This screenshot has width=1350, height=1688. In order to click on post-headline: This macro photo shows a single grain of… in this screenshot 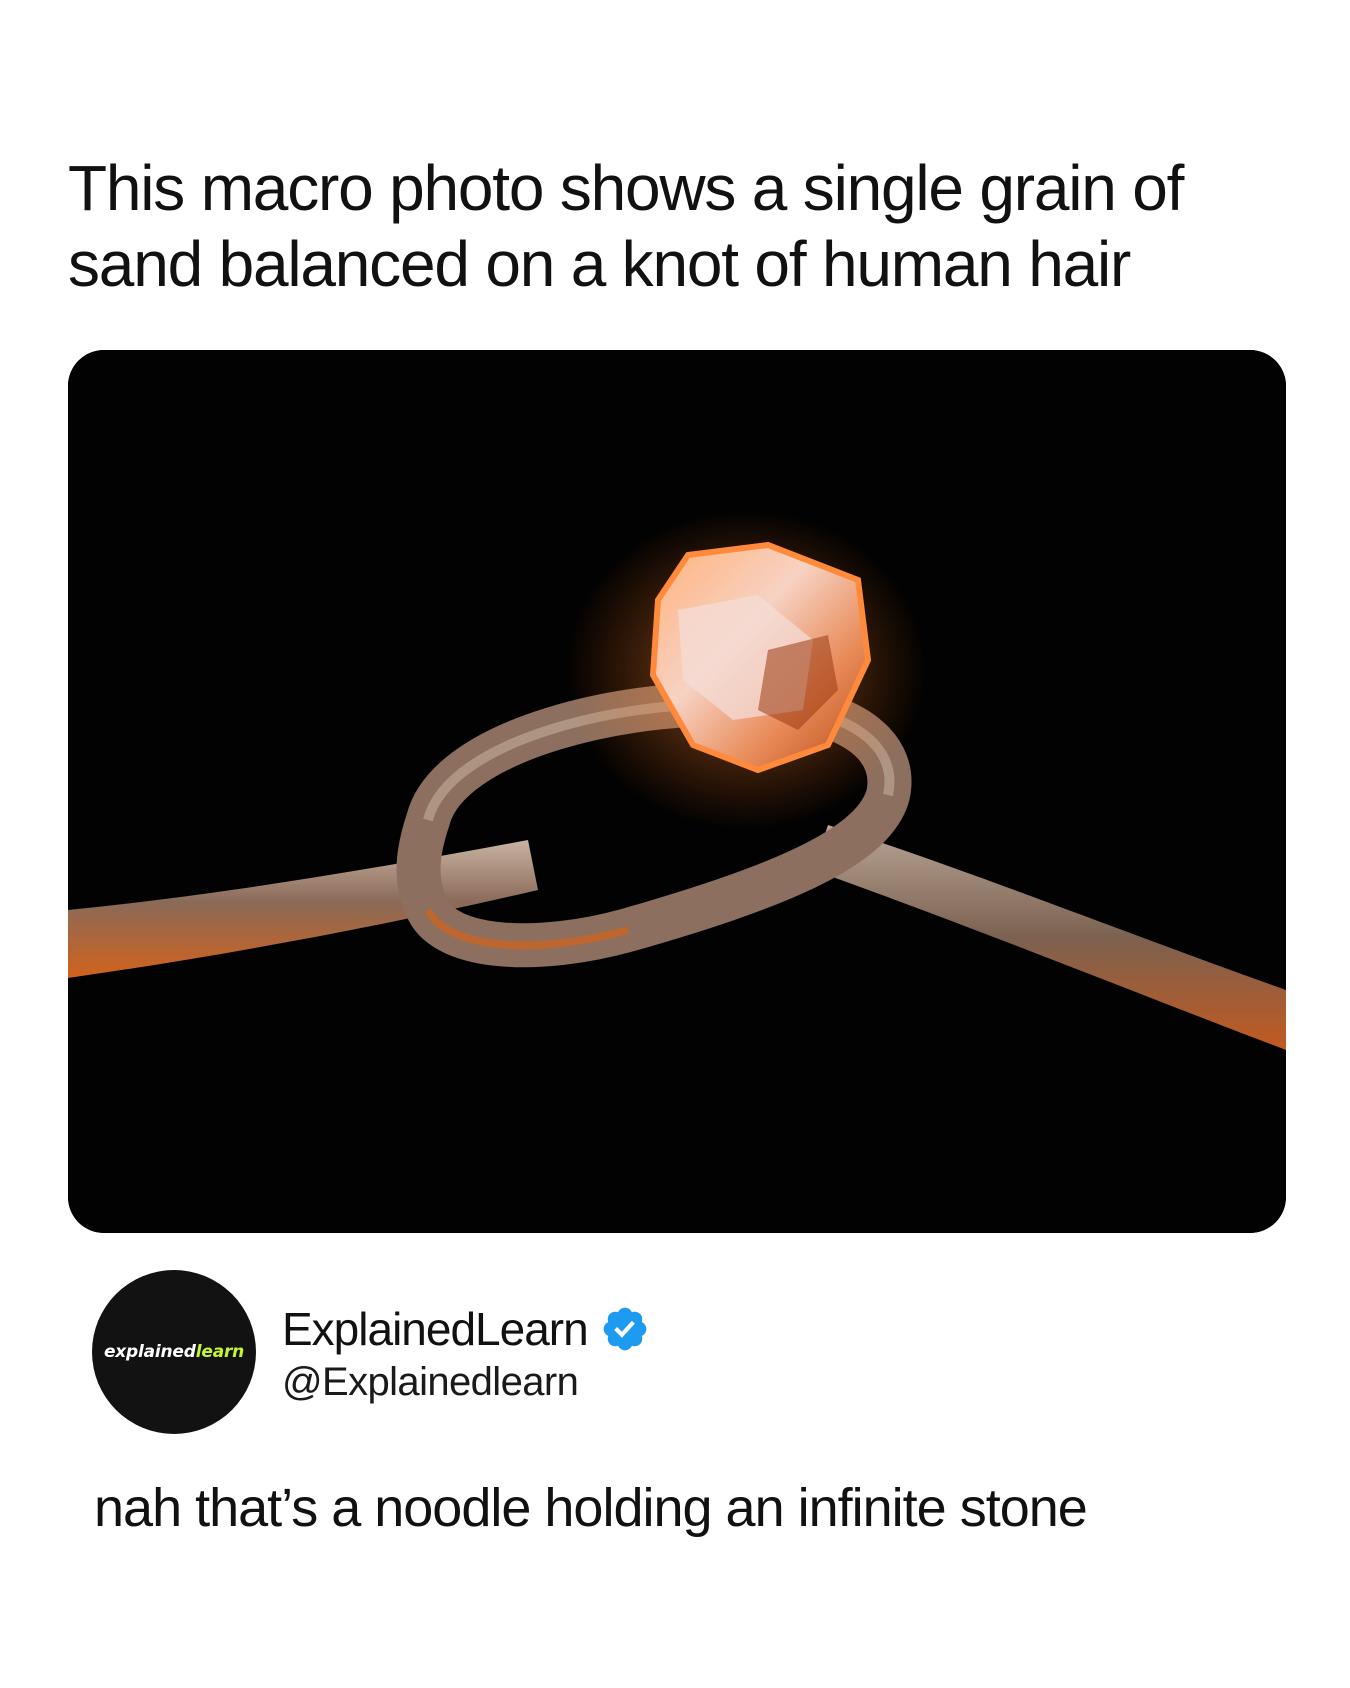, I will do `click(626, 226)`.